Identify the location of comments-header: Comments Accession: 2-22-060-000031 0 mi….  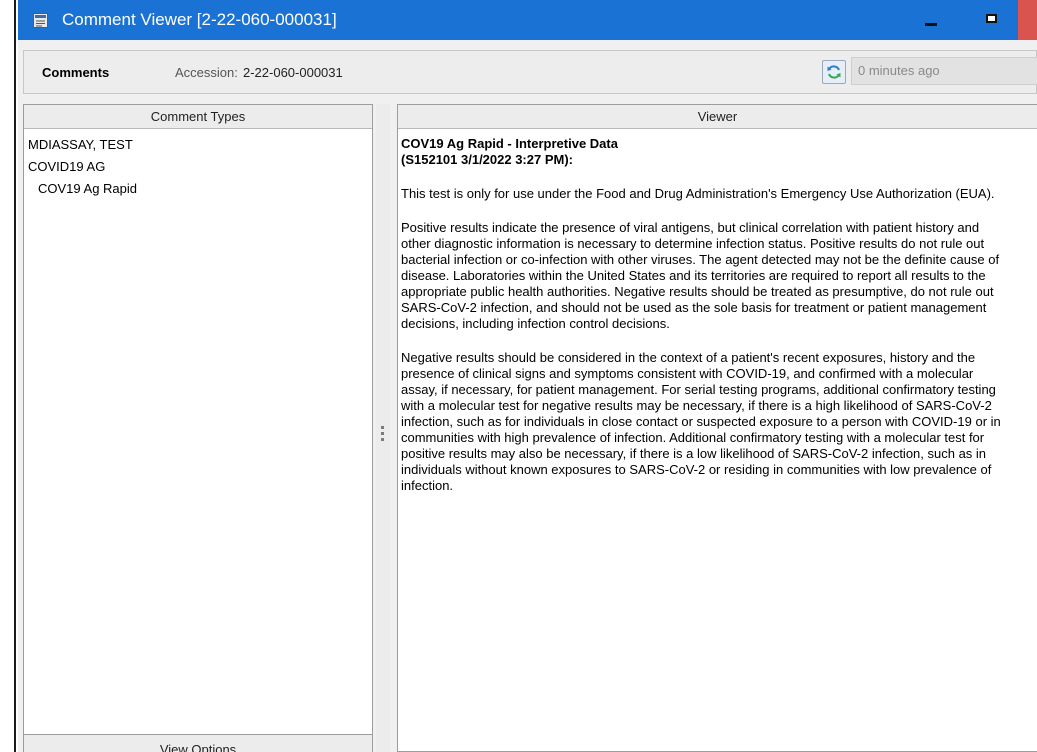
(530, 72).